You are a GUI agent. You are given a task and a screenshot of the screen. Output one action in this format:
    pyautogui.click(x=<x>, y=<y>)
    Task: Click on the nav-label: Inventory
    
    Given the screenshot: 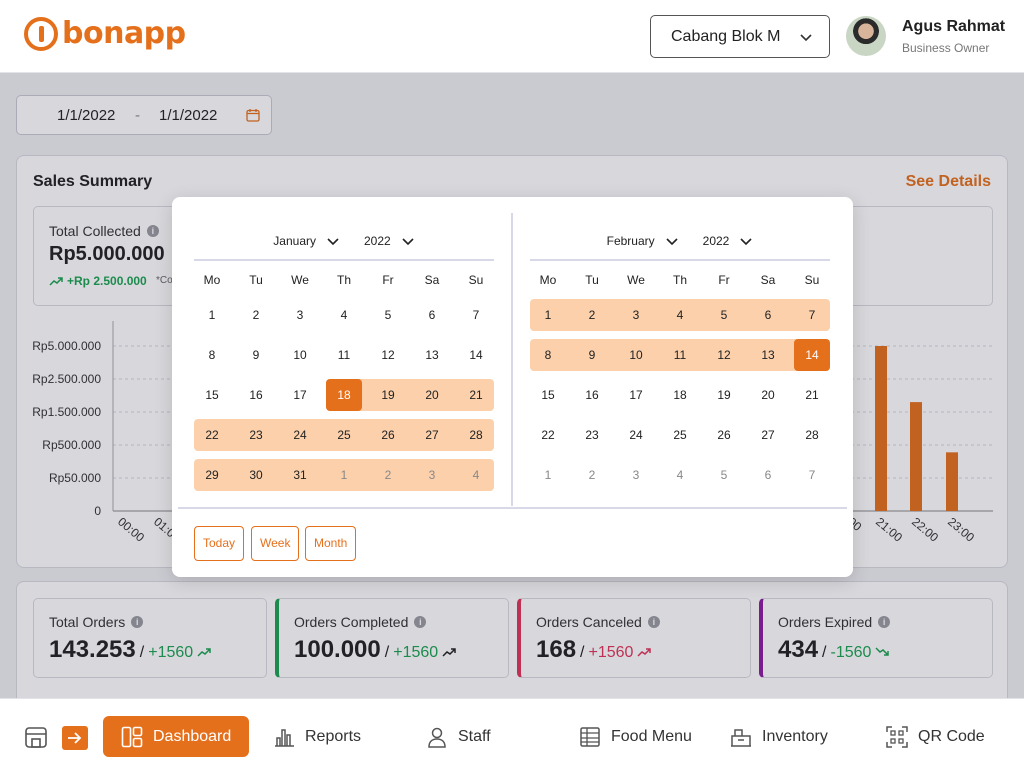 What is the action you would take?
    pyautogui.click(x=795, y=736)
    